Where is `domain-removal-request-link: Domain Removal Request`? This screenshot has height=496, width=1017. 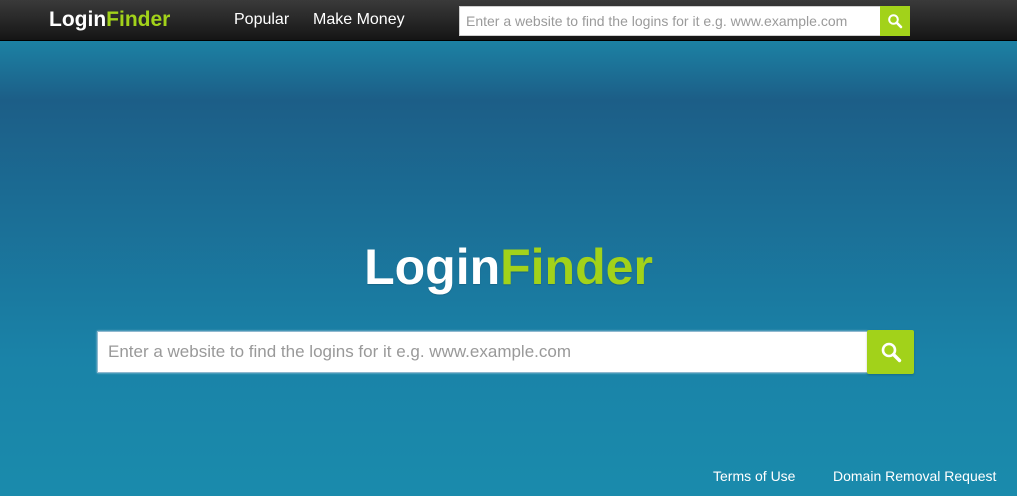 domain-removal-request-link: Domain Removal Request is located at coordinates (914, 476).